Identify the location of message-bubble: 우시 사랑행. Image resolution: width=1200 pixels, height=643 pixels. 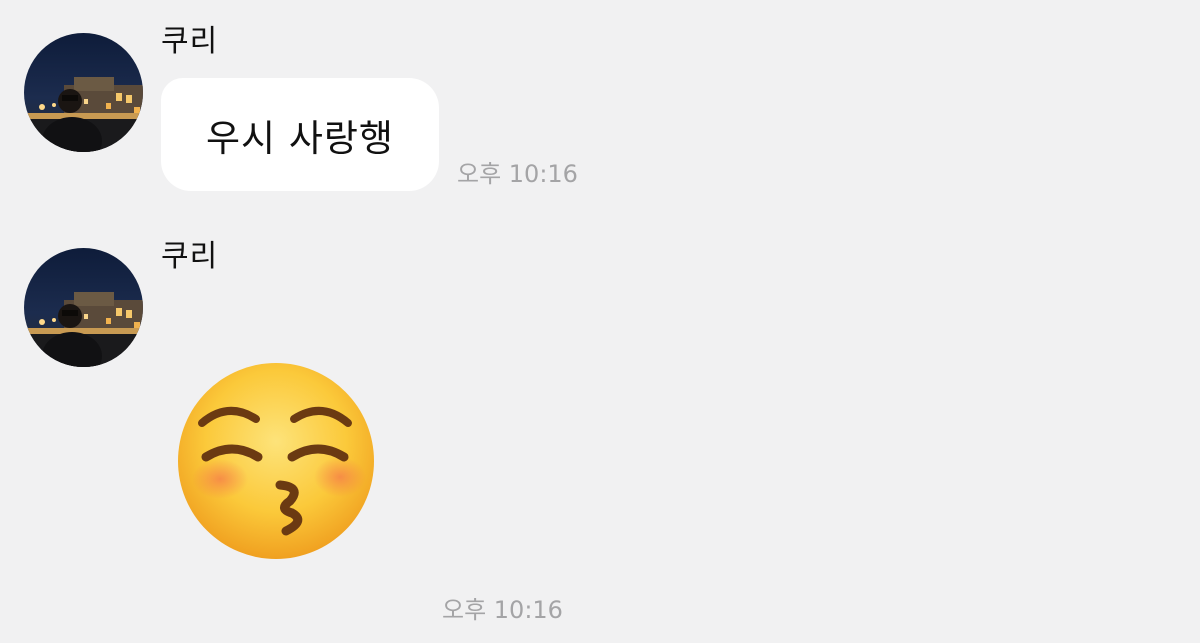
(300, 134).